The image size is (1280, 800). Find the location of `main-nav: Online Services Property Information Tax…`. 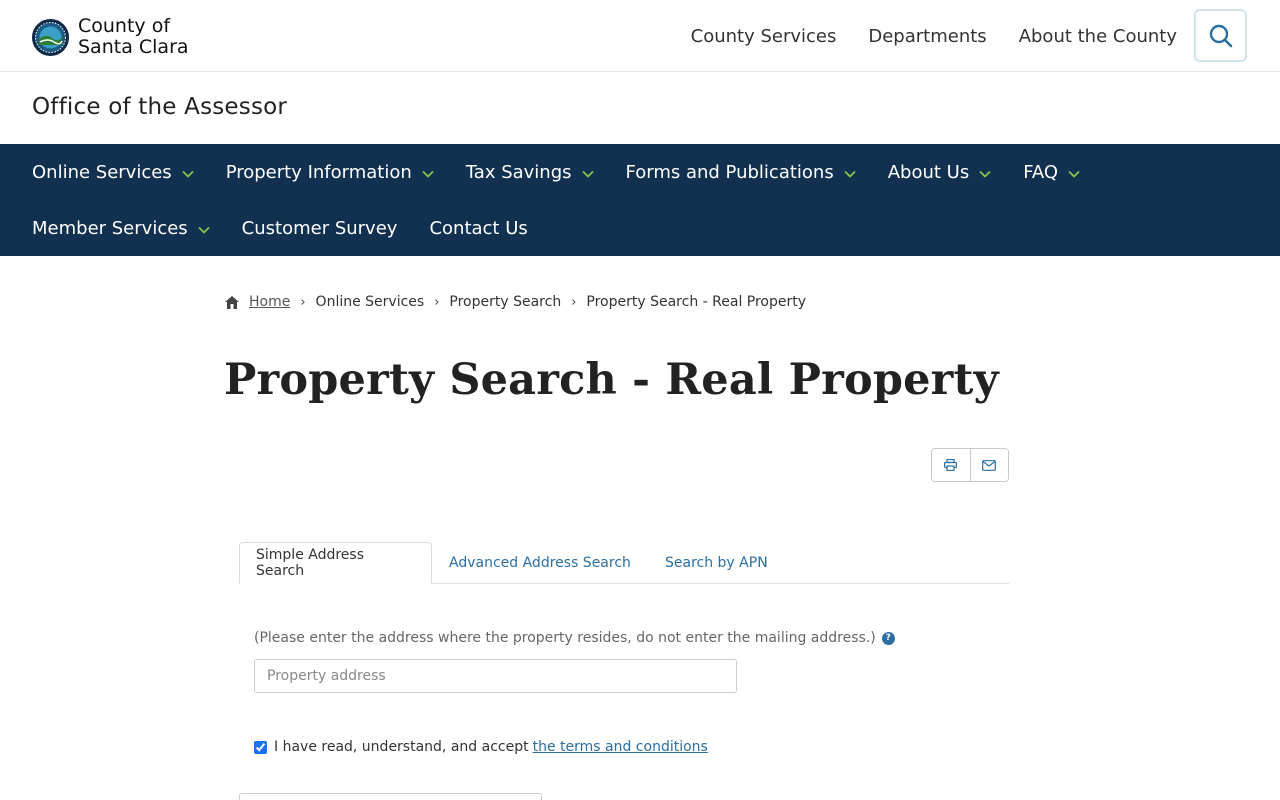

main-nav: Online Services Property Information Tax… is located at coordinates (640, 200).